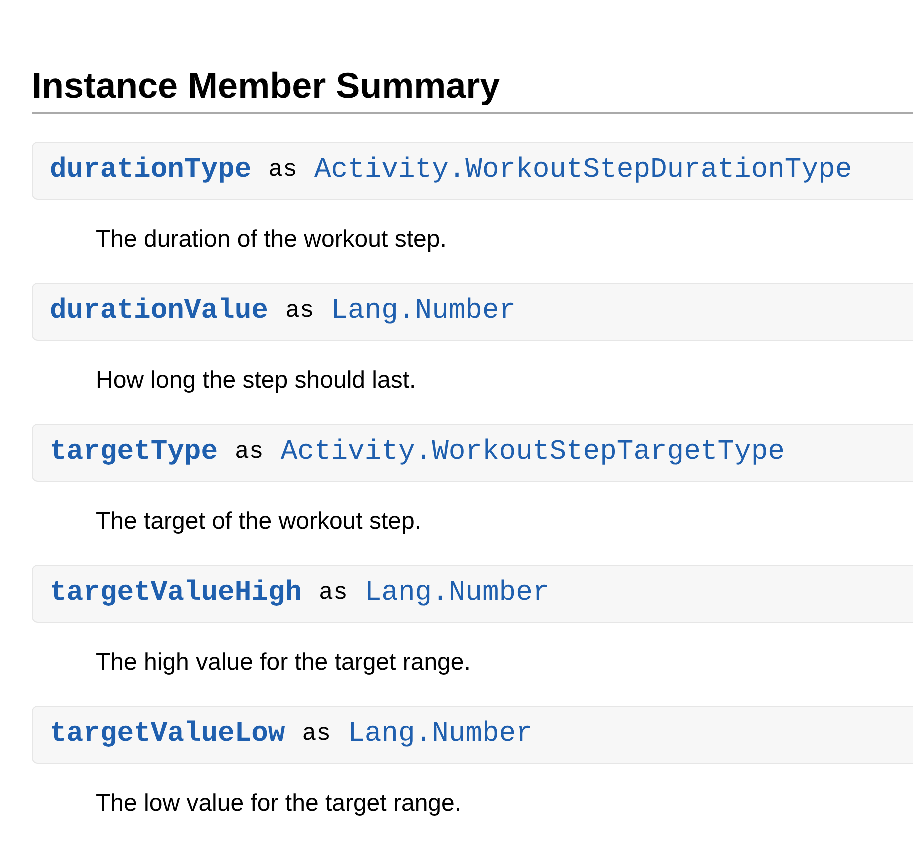  What do you see at coordinates (279, 804) in the screenshot?
I see `member-description: The low value for the target range.` at bounding box center [279, 804].